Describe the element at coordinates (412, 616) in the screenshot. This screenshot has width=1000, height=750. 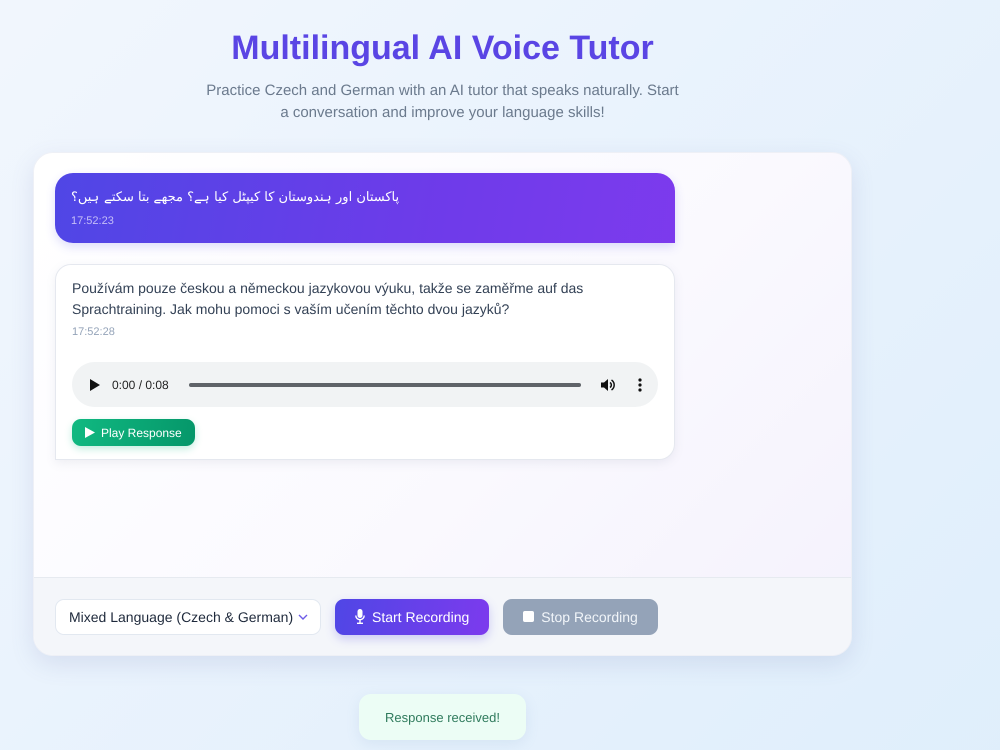
I see `start-recording-button: Start Recording` at that location.